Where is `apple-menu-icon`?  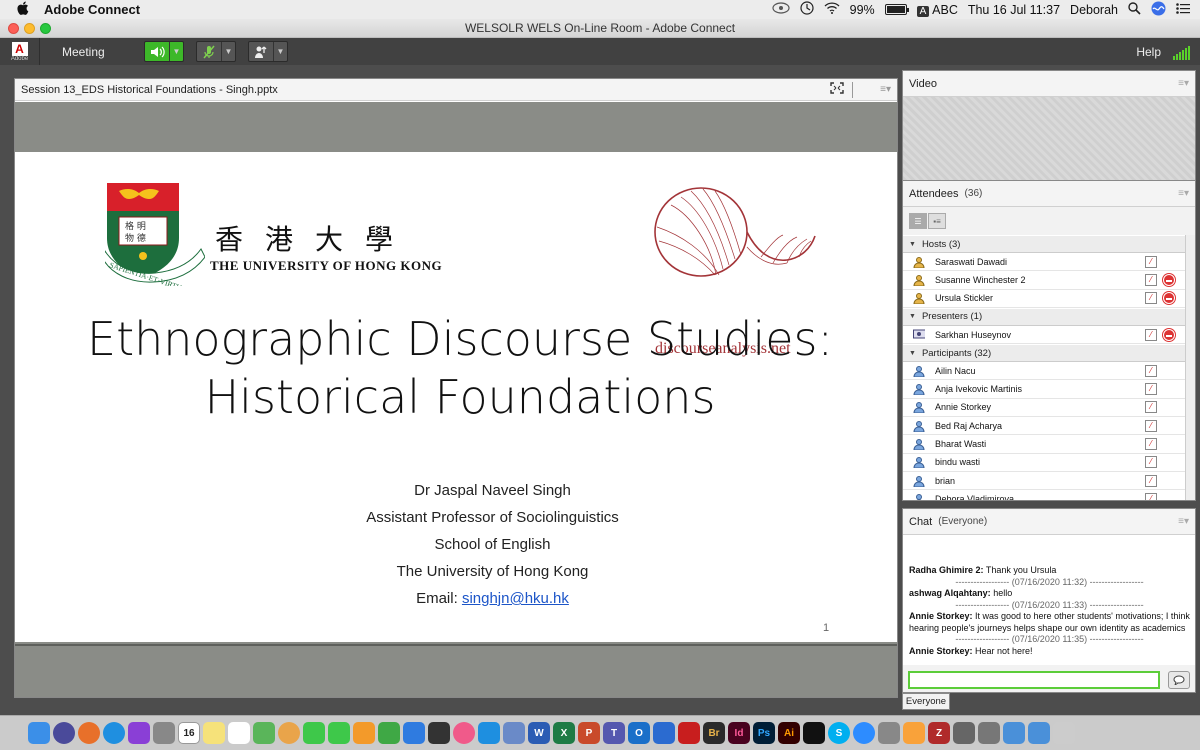 apple-menu-icon is located at coordinates (23, 9).